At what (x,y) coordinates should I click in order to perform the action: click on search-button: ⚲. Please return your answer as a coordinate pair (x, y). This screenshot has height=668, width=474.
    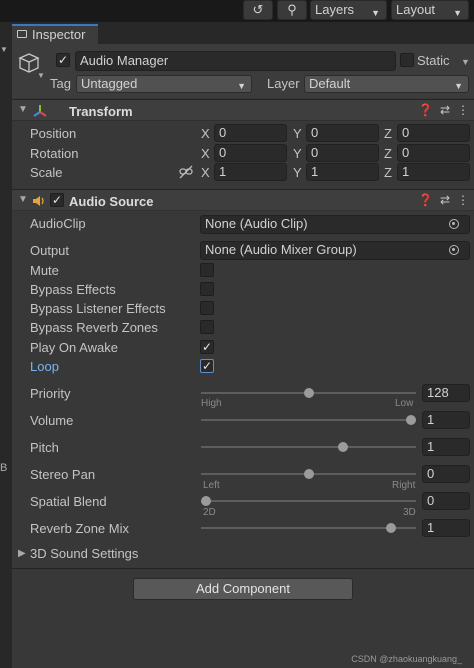
    Looking at the image, I should click on (292, 10).